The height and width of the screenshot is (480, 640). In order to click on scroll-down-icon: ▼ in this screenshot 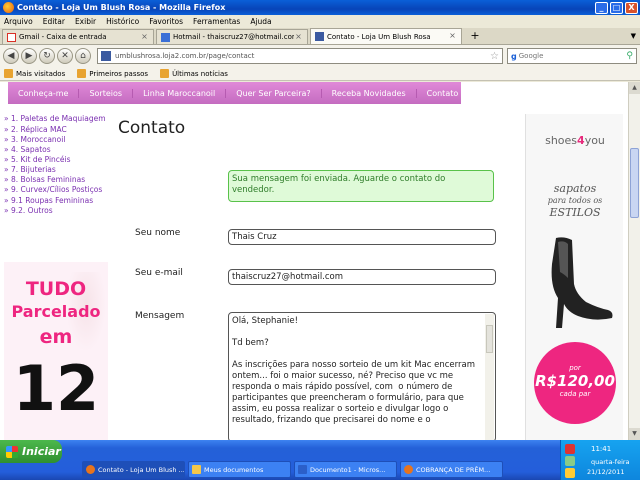, I will do `click(634, 434)`.